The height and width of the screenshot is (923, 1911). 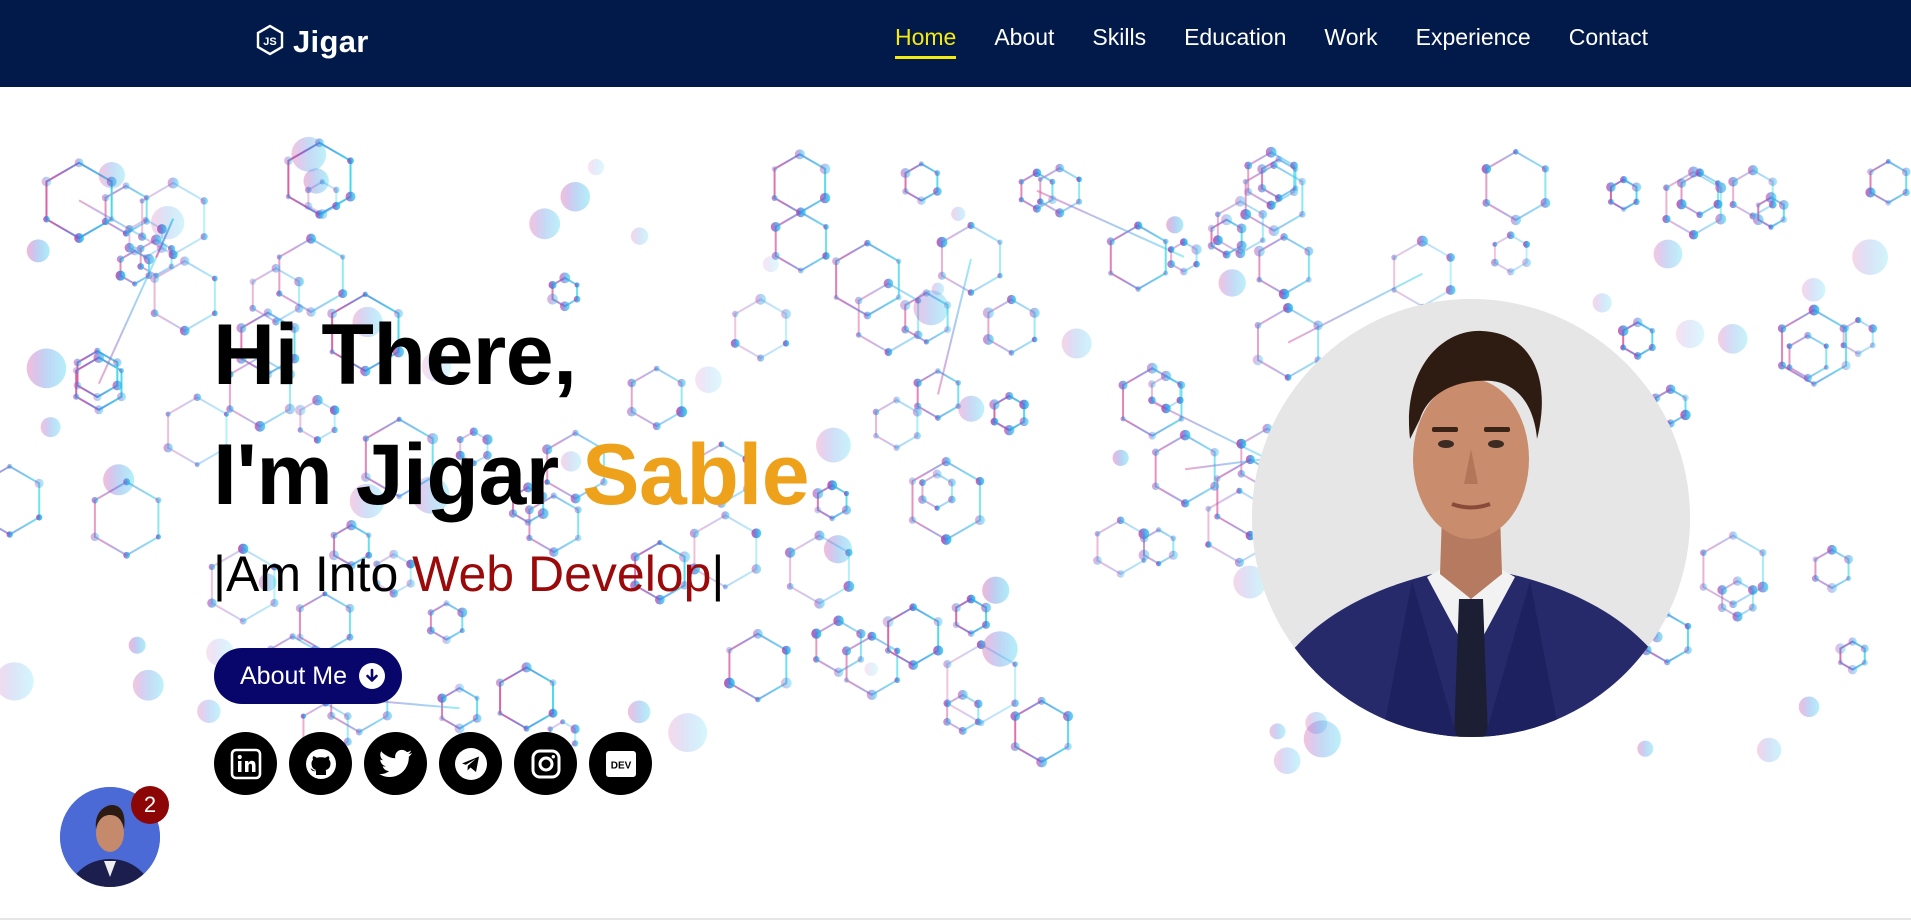 I want to click on nav-link-home: Home, so click(x=925, y=39).